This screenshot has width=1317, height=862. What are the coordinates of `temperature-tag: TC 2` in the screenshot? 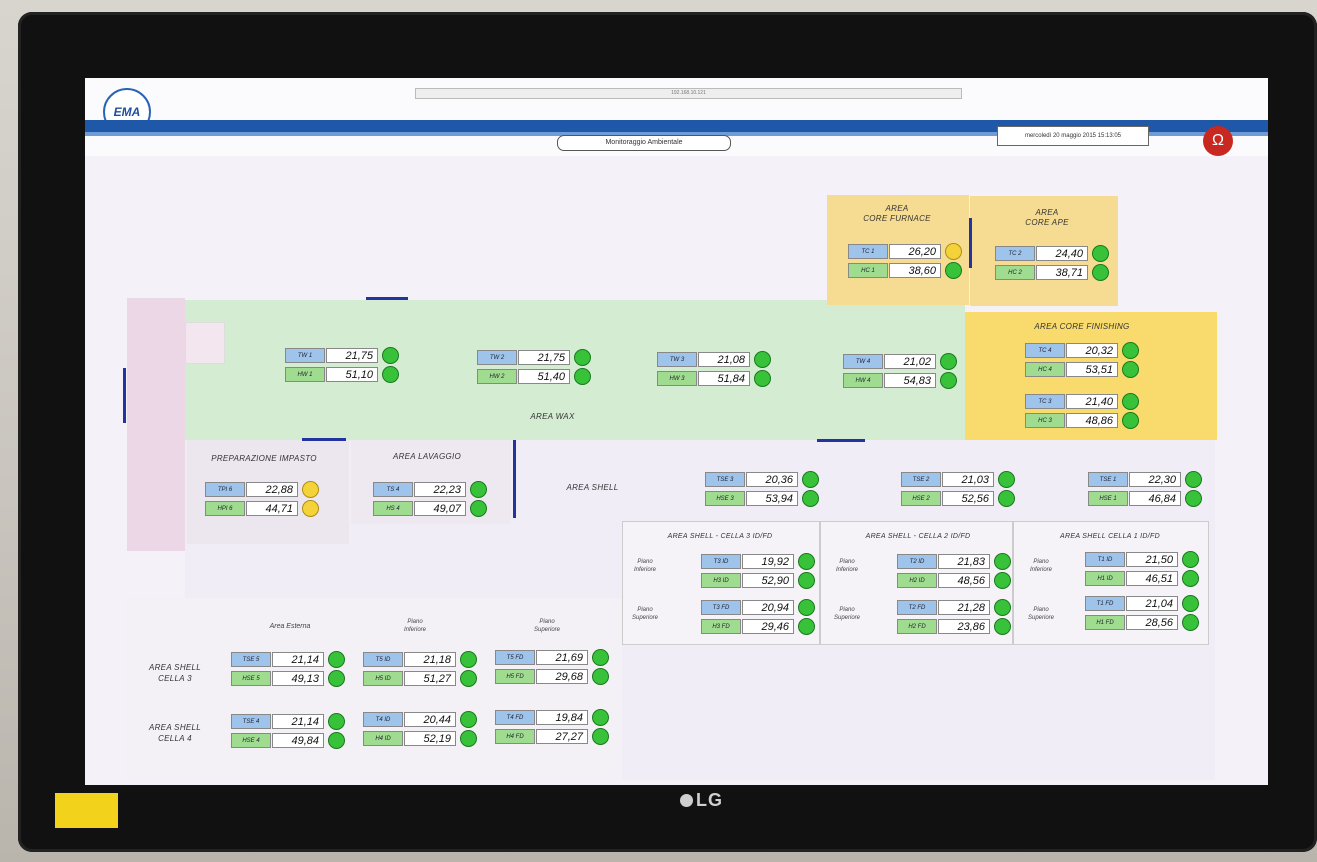 It's located at (1015, 253).